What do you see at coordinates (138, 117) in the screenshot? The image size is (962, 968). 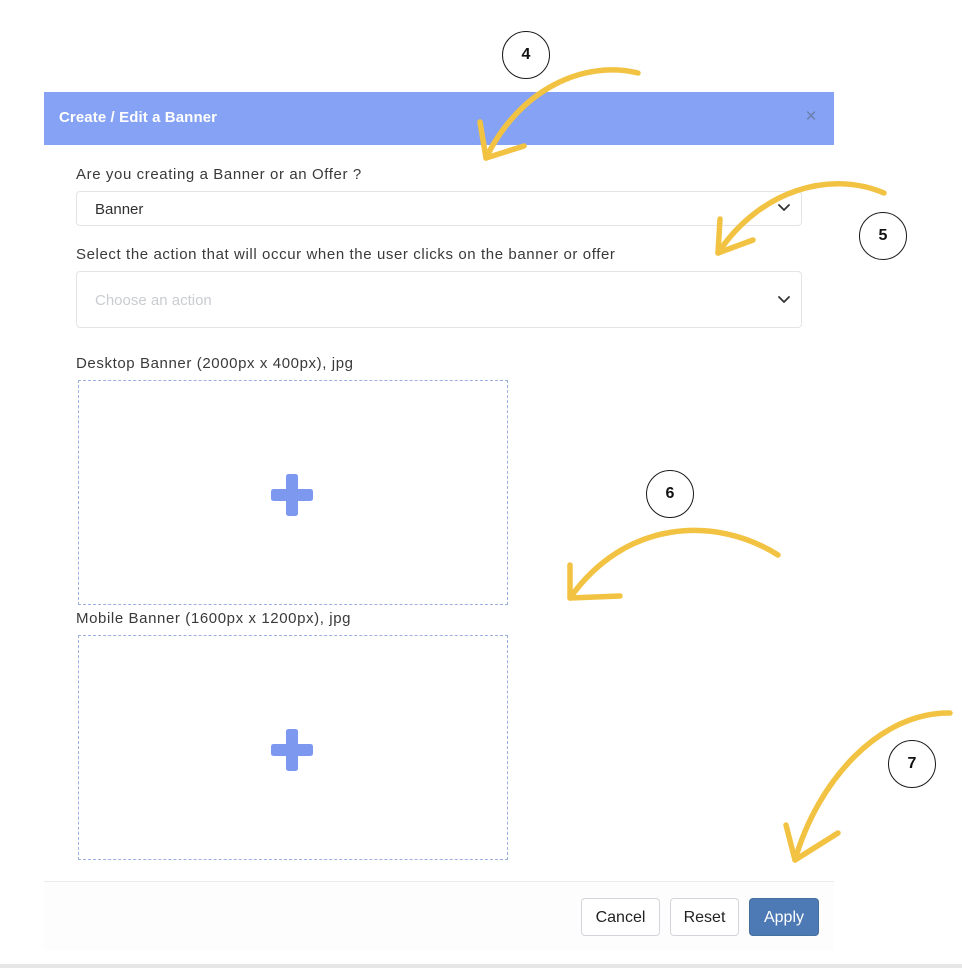 I see `dialog-title: Create / Edit a Banner` at bounding box center [138, 117].